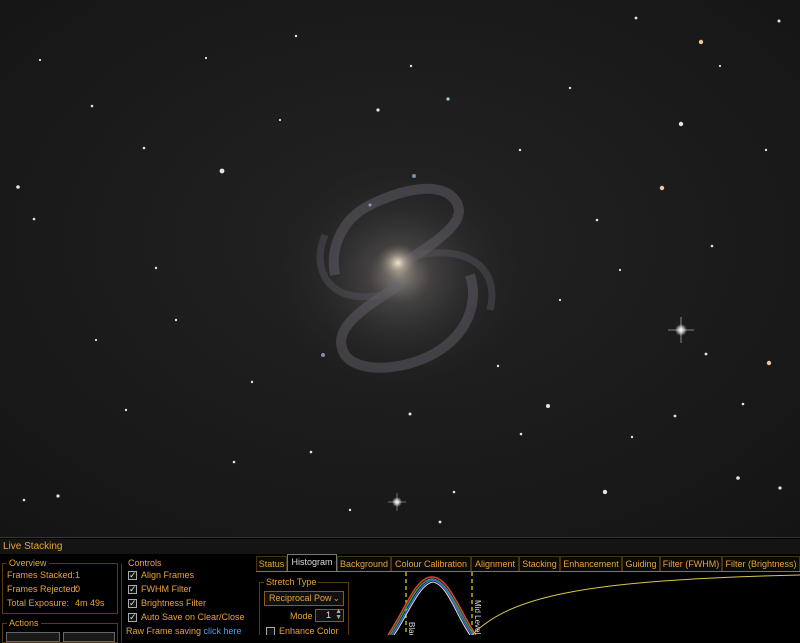 This screenshot has width=800, height=643. What do you see at coordinates (41, 575) in the screenshot?
I see `frames-stacked-label: Frames Stacked:` at bounding box center [41, 575].